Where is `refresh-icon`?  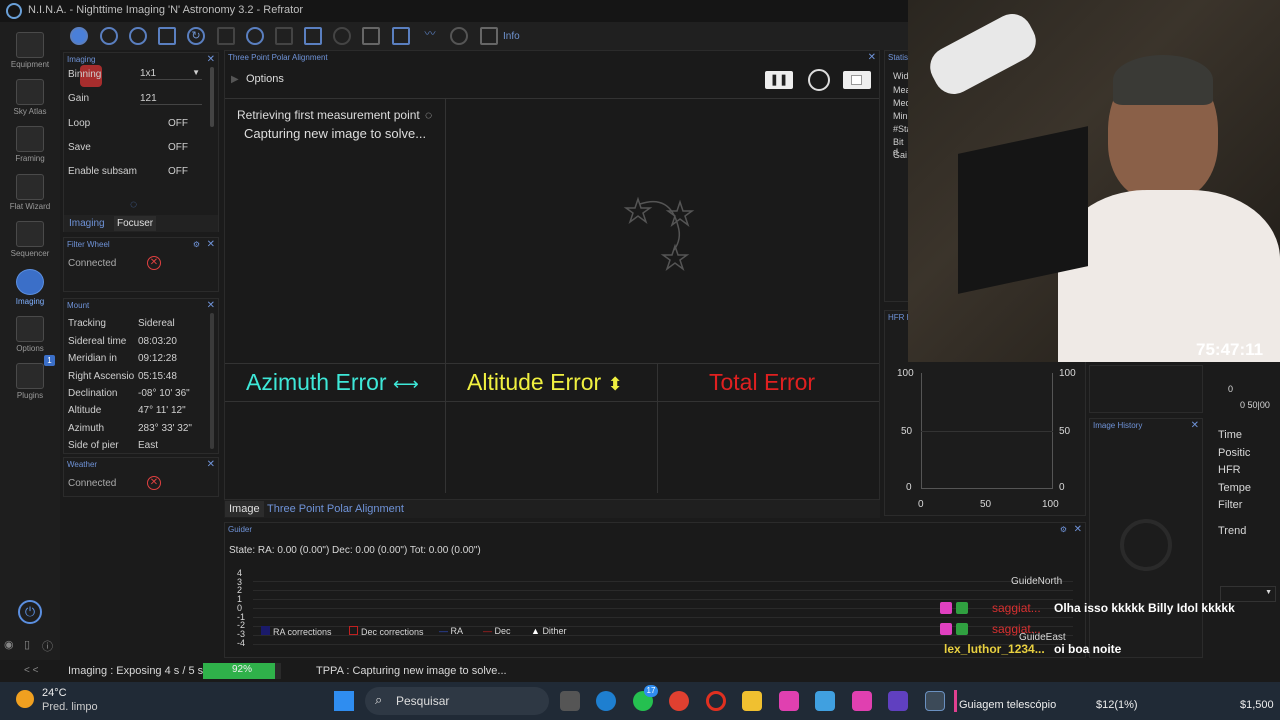 refresh-icon is located at coordinates (819, 80).